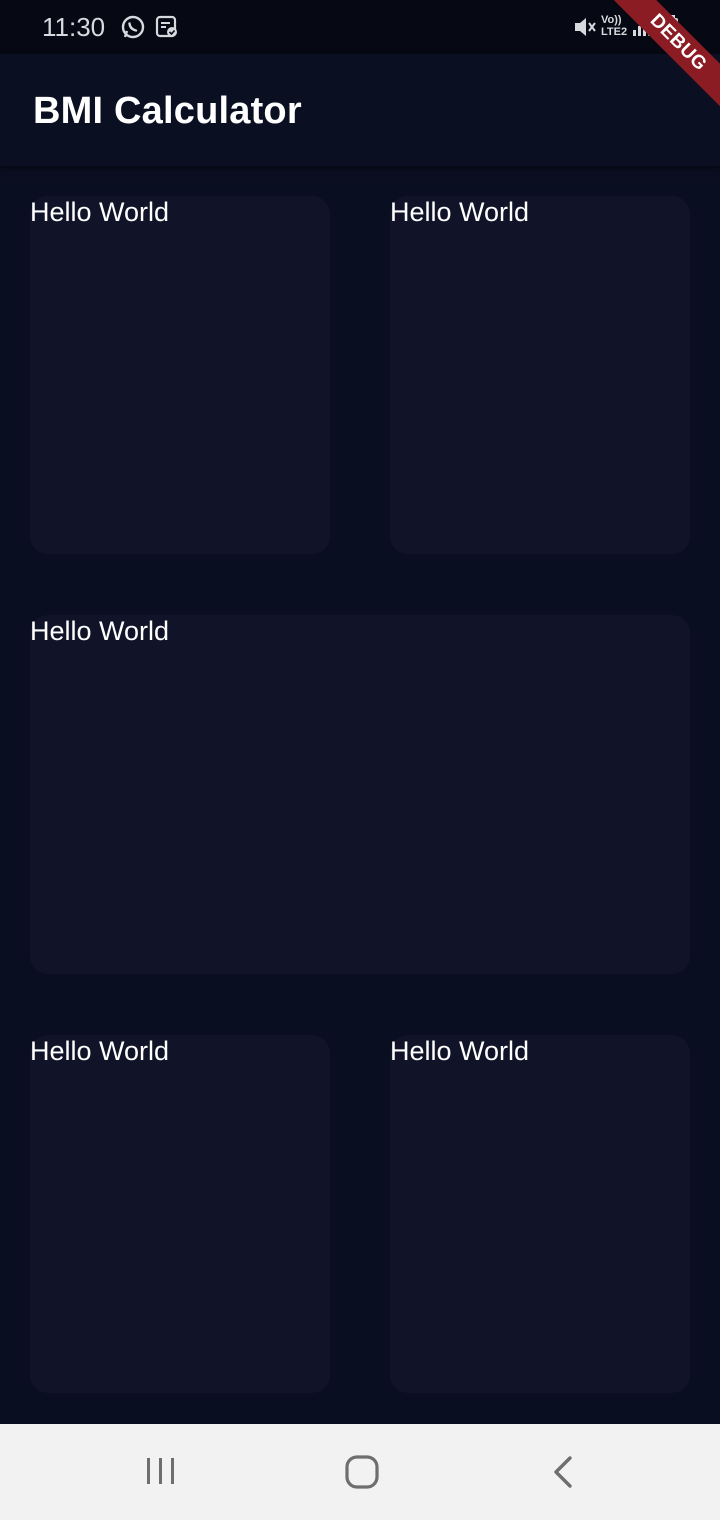  What do you see at coordinates (74, 27) in the screenshot?
I see `status-time: 11:30` at bounding box center [74, 27].